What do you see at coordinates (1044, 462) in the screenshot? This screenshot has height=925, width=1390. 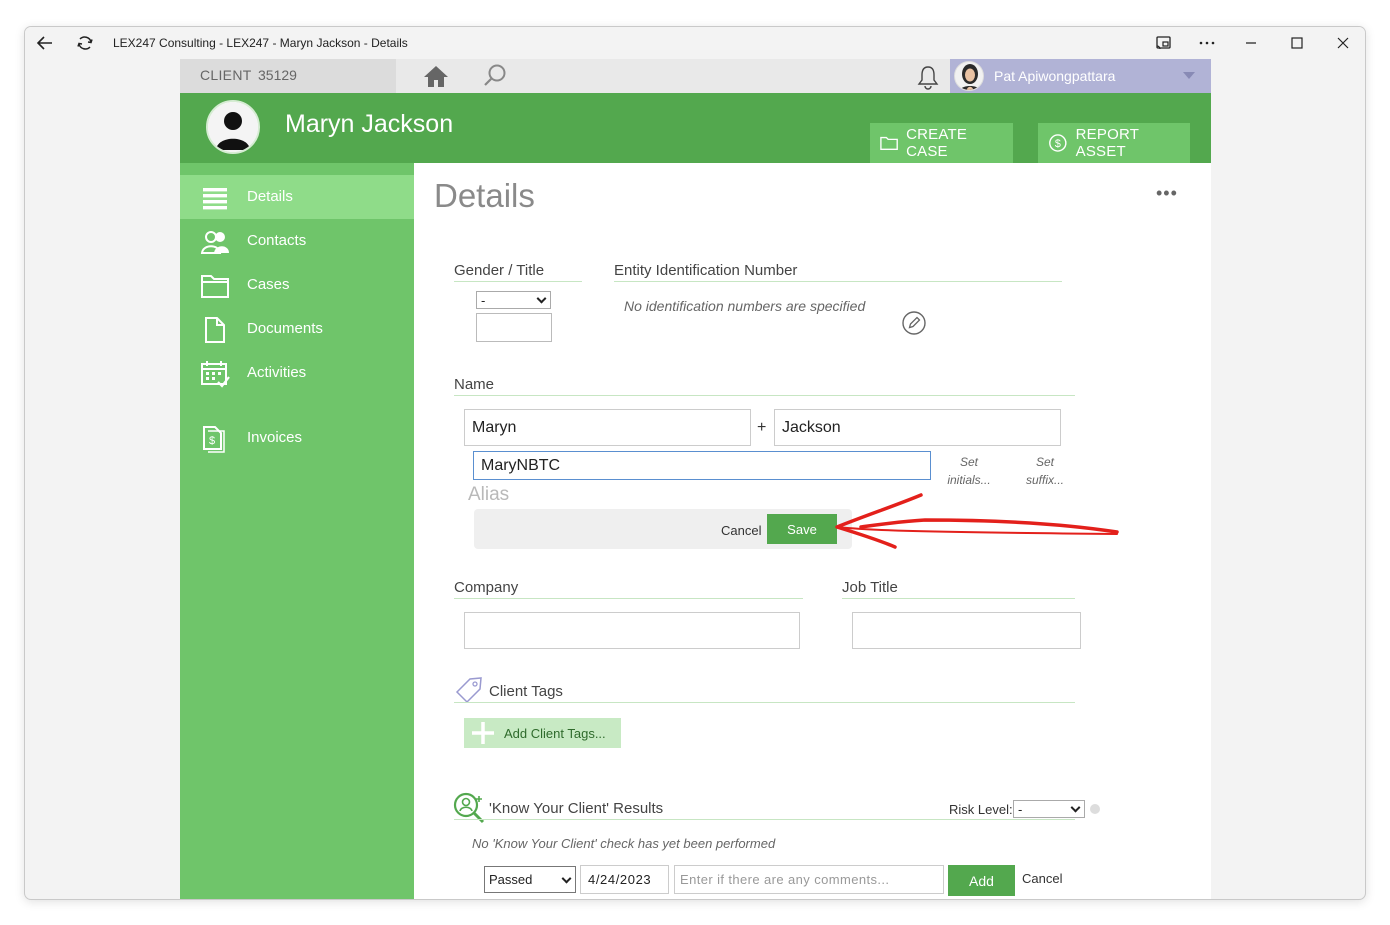 I see `set-suffix-line1: Set` at bounding box center [1044, 462].